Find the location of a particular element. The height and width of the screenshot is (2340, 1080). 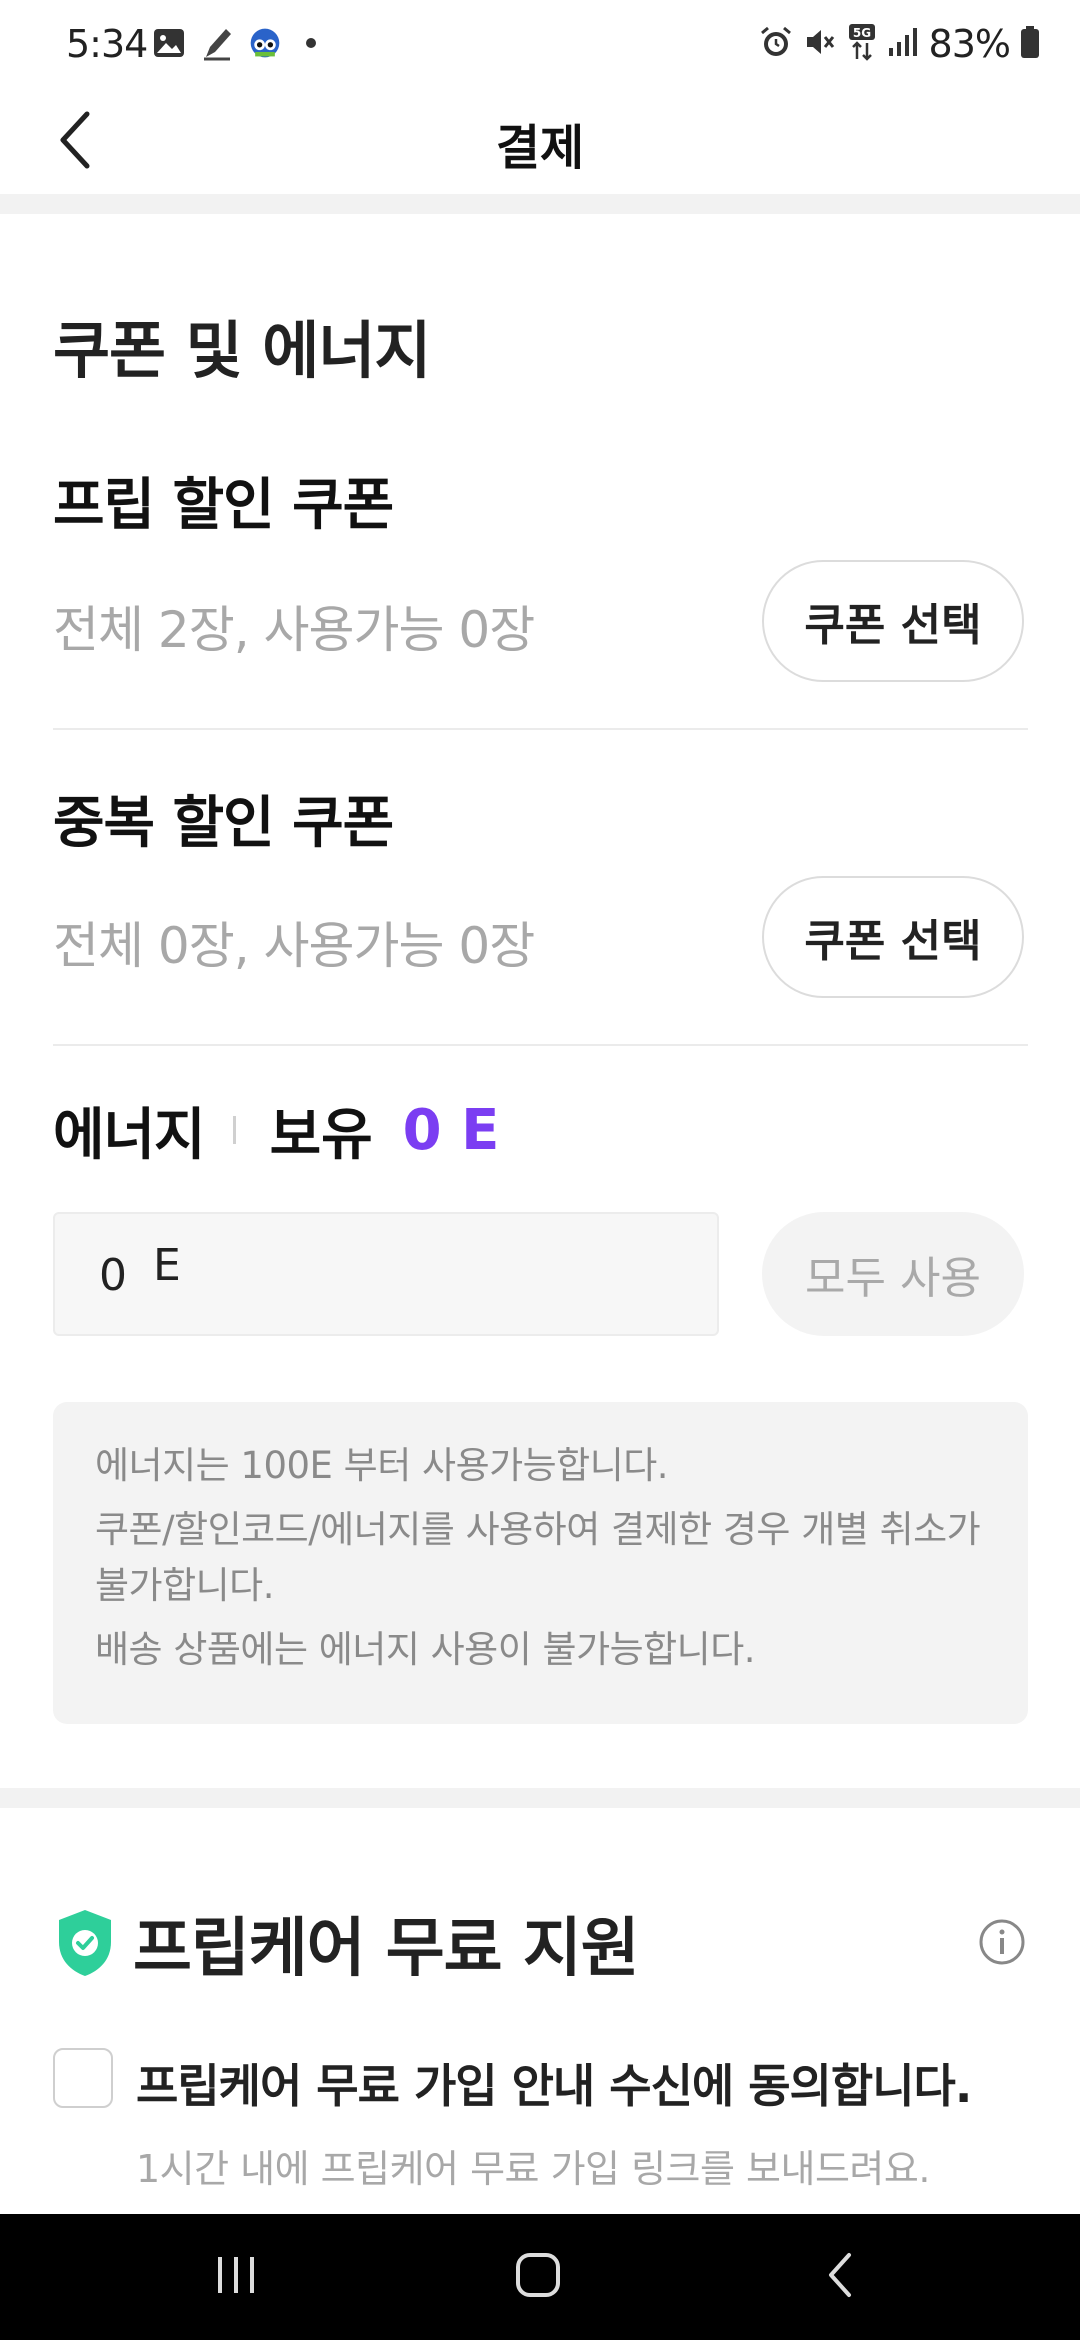

home-icon is located at coordinates (538, 2277).